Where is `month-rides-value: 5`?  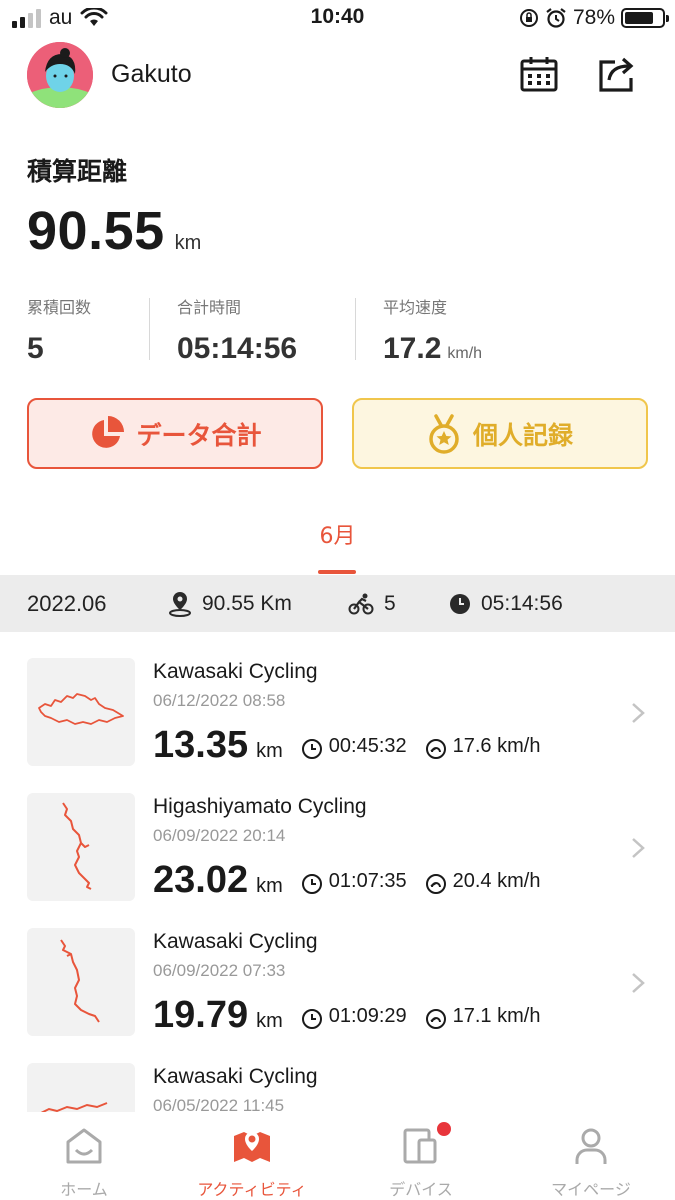
month-rides-value: 5 is located at coordinates (390, 603).